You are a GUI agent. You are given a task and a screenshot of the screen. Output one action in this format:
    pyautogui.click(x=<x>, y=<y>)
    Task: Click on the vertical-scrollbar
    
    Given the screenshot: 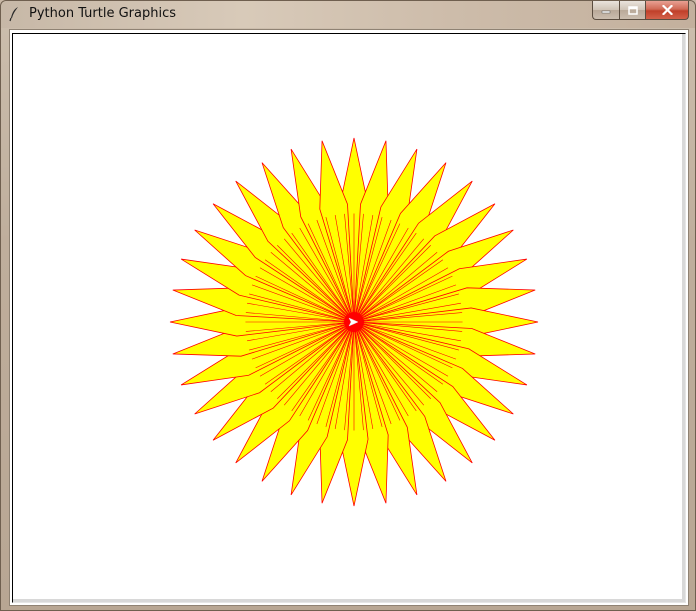 What is the action you would take?
    pyautogui.click(x=683, y=318)
    